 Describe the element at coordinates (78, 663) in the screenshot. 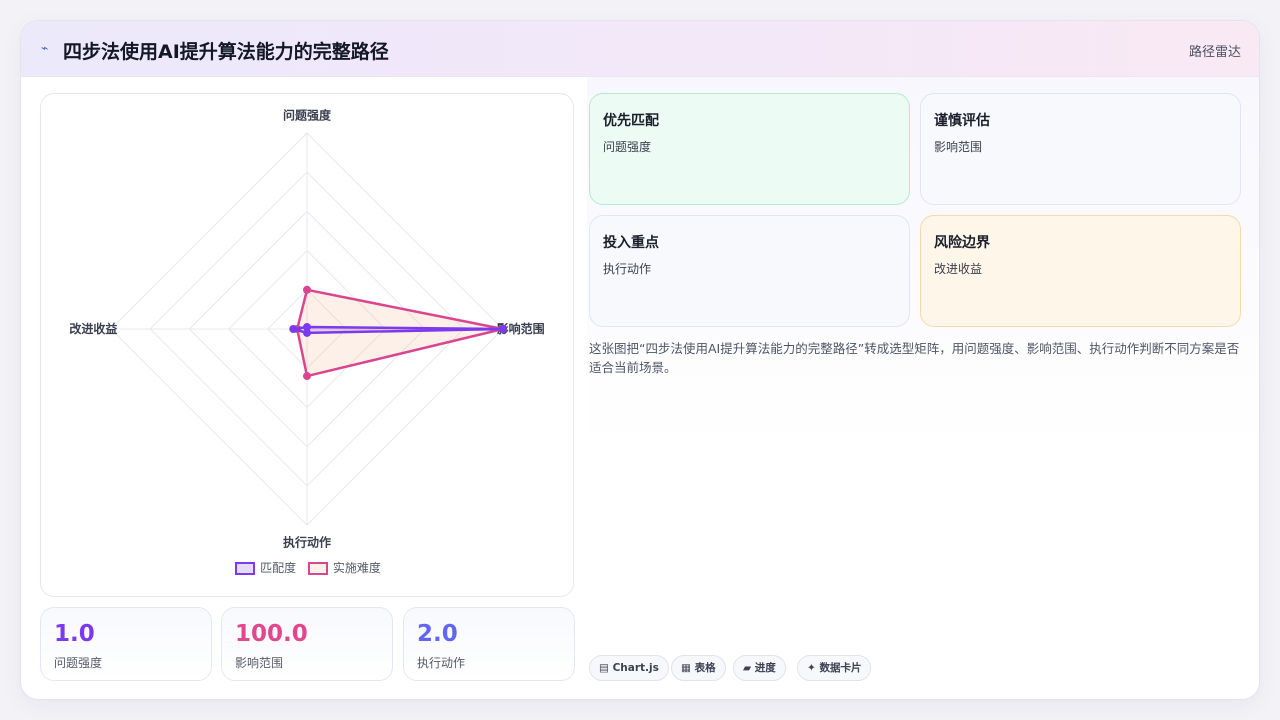

I see `stat-label: 问题强度` at that location.